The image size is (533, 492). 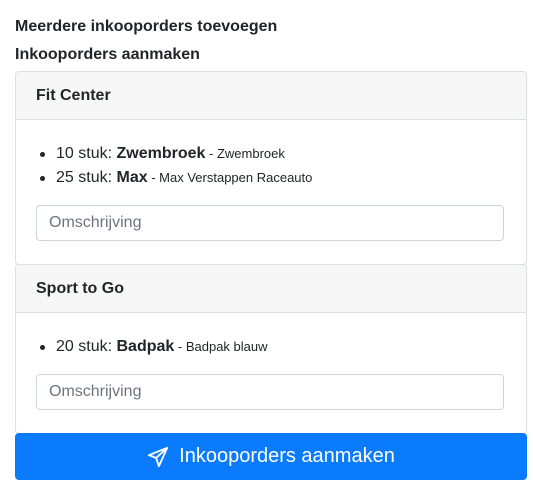 I want to click on order-item-list: 20 stuk: Badpak - Badpak blauw, so click(x=154, y=347).